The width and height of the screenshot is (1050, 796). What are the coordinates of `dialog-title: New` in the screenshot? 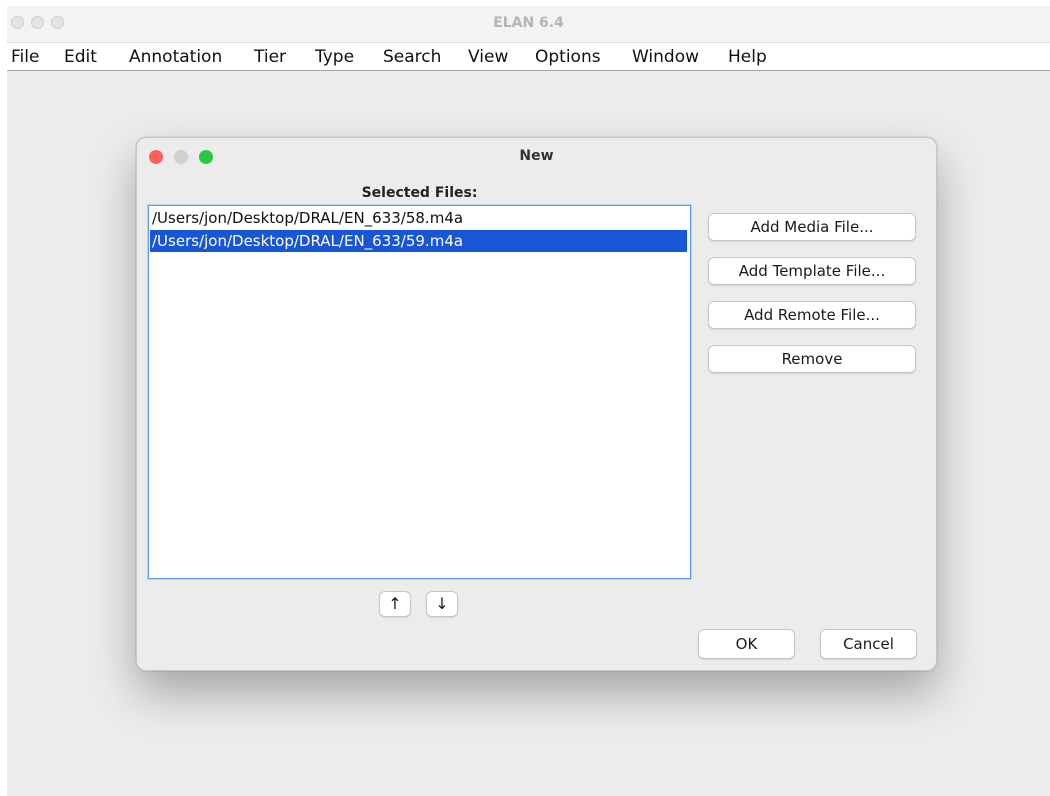 It's located at (536, 156).